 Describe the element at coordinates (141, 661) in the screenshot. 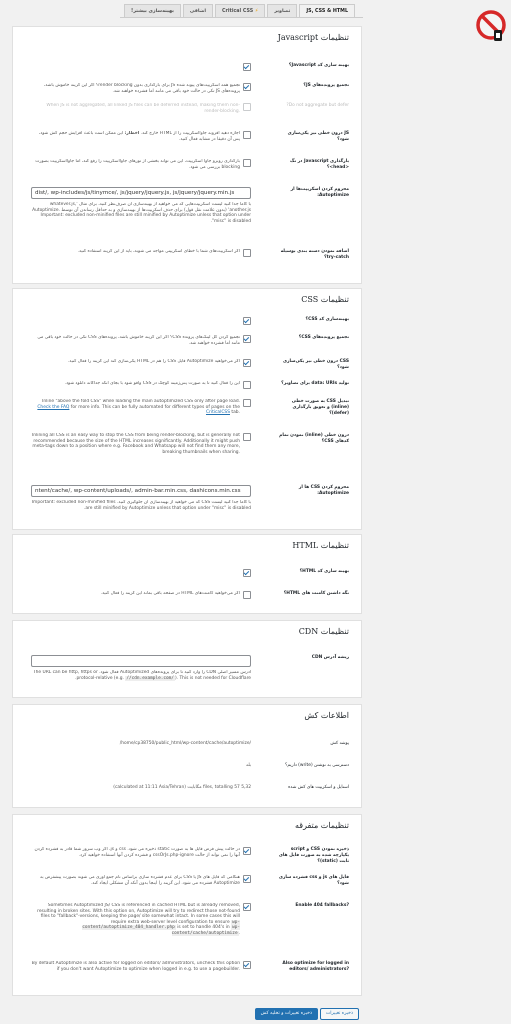

I see `cdn-url-input` at that location.